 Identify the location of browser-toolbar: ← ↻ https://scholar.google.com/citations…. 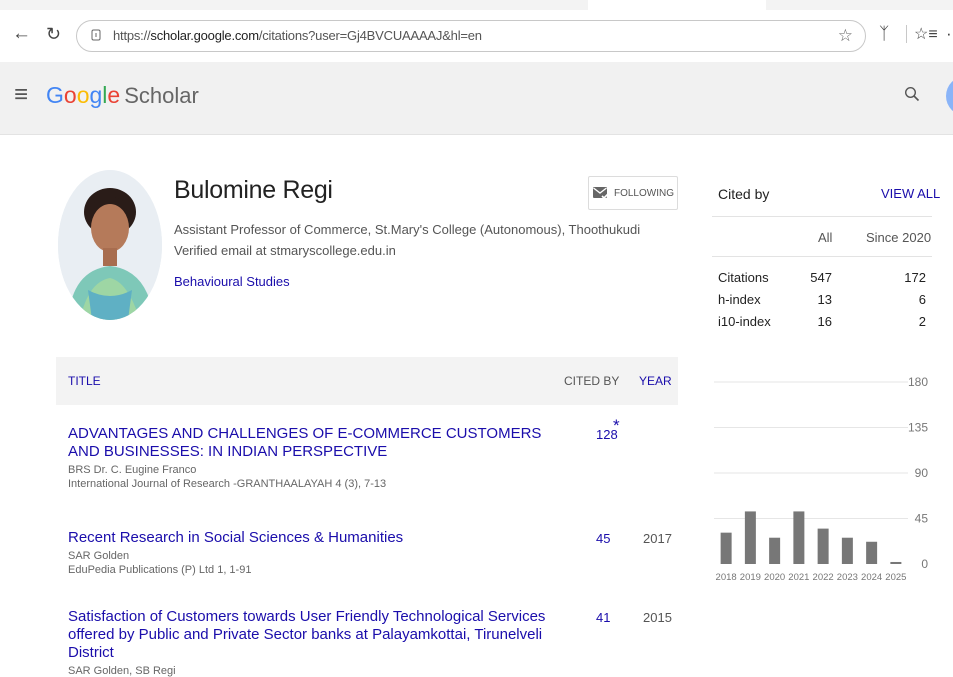
(476, 31).